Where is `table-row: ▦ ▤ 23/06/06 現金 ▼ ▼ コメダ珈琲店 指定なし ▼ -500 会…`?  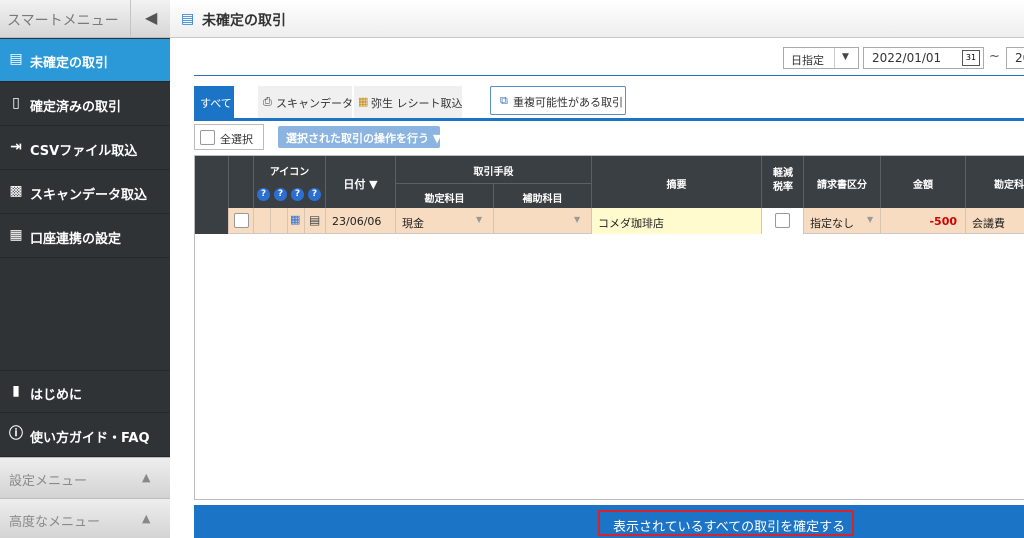 table-row: ▦ ▤ 23/06/06 現金 ▼ ▼ コメダ珈琲店 指定なし ▼ -500 会… is located at coordinates (609, 221).